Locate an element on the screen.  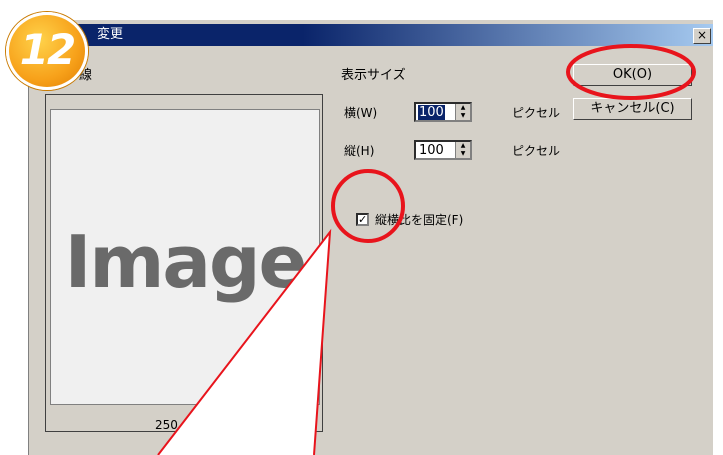
step-number-badge: 12 is located at coordinates (47, 51).